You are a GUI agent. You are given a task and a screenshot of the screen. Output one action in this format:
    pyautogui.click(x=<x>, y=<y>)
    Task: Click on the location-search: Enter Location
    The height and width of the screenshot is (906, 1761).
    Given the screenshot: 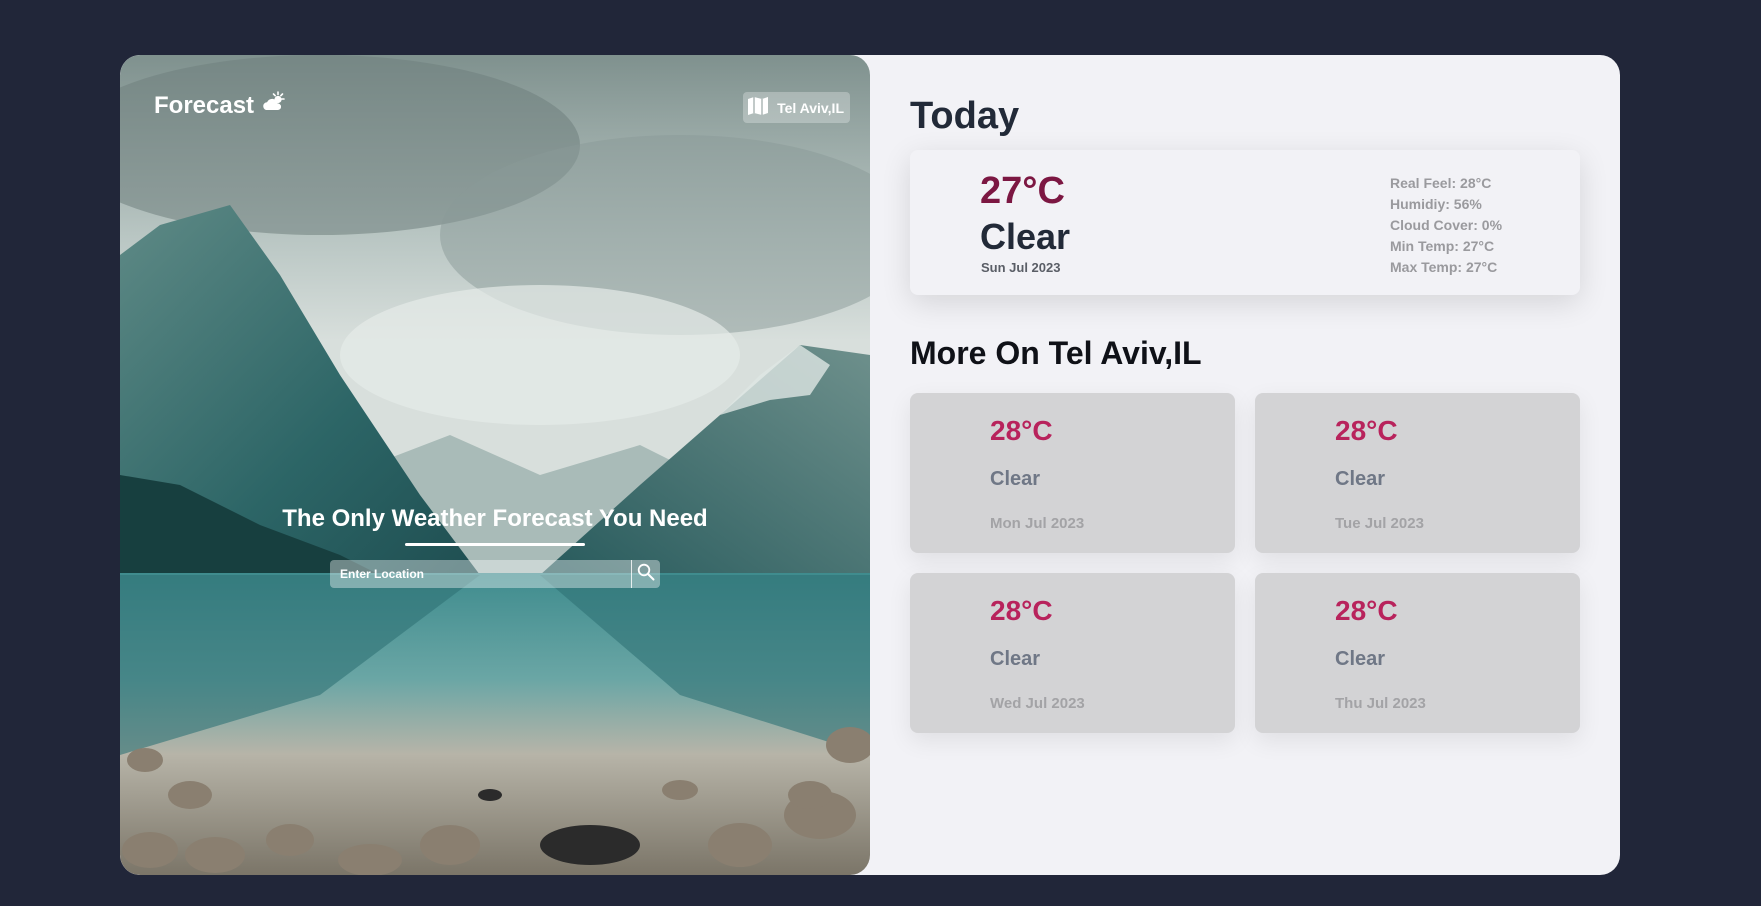 What is the action you would take?
    pyautogui.click(x=495, y=574)
    